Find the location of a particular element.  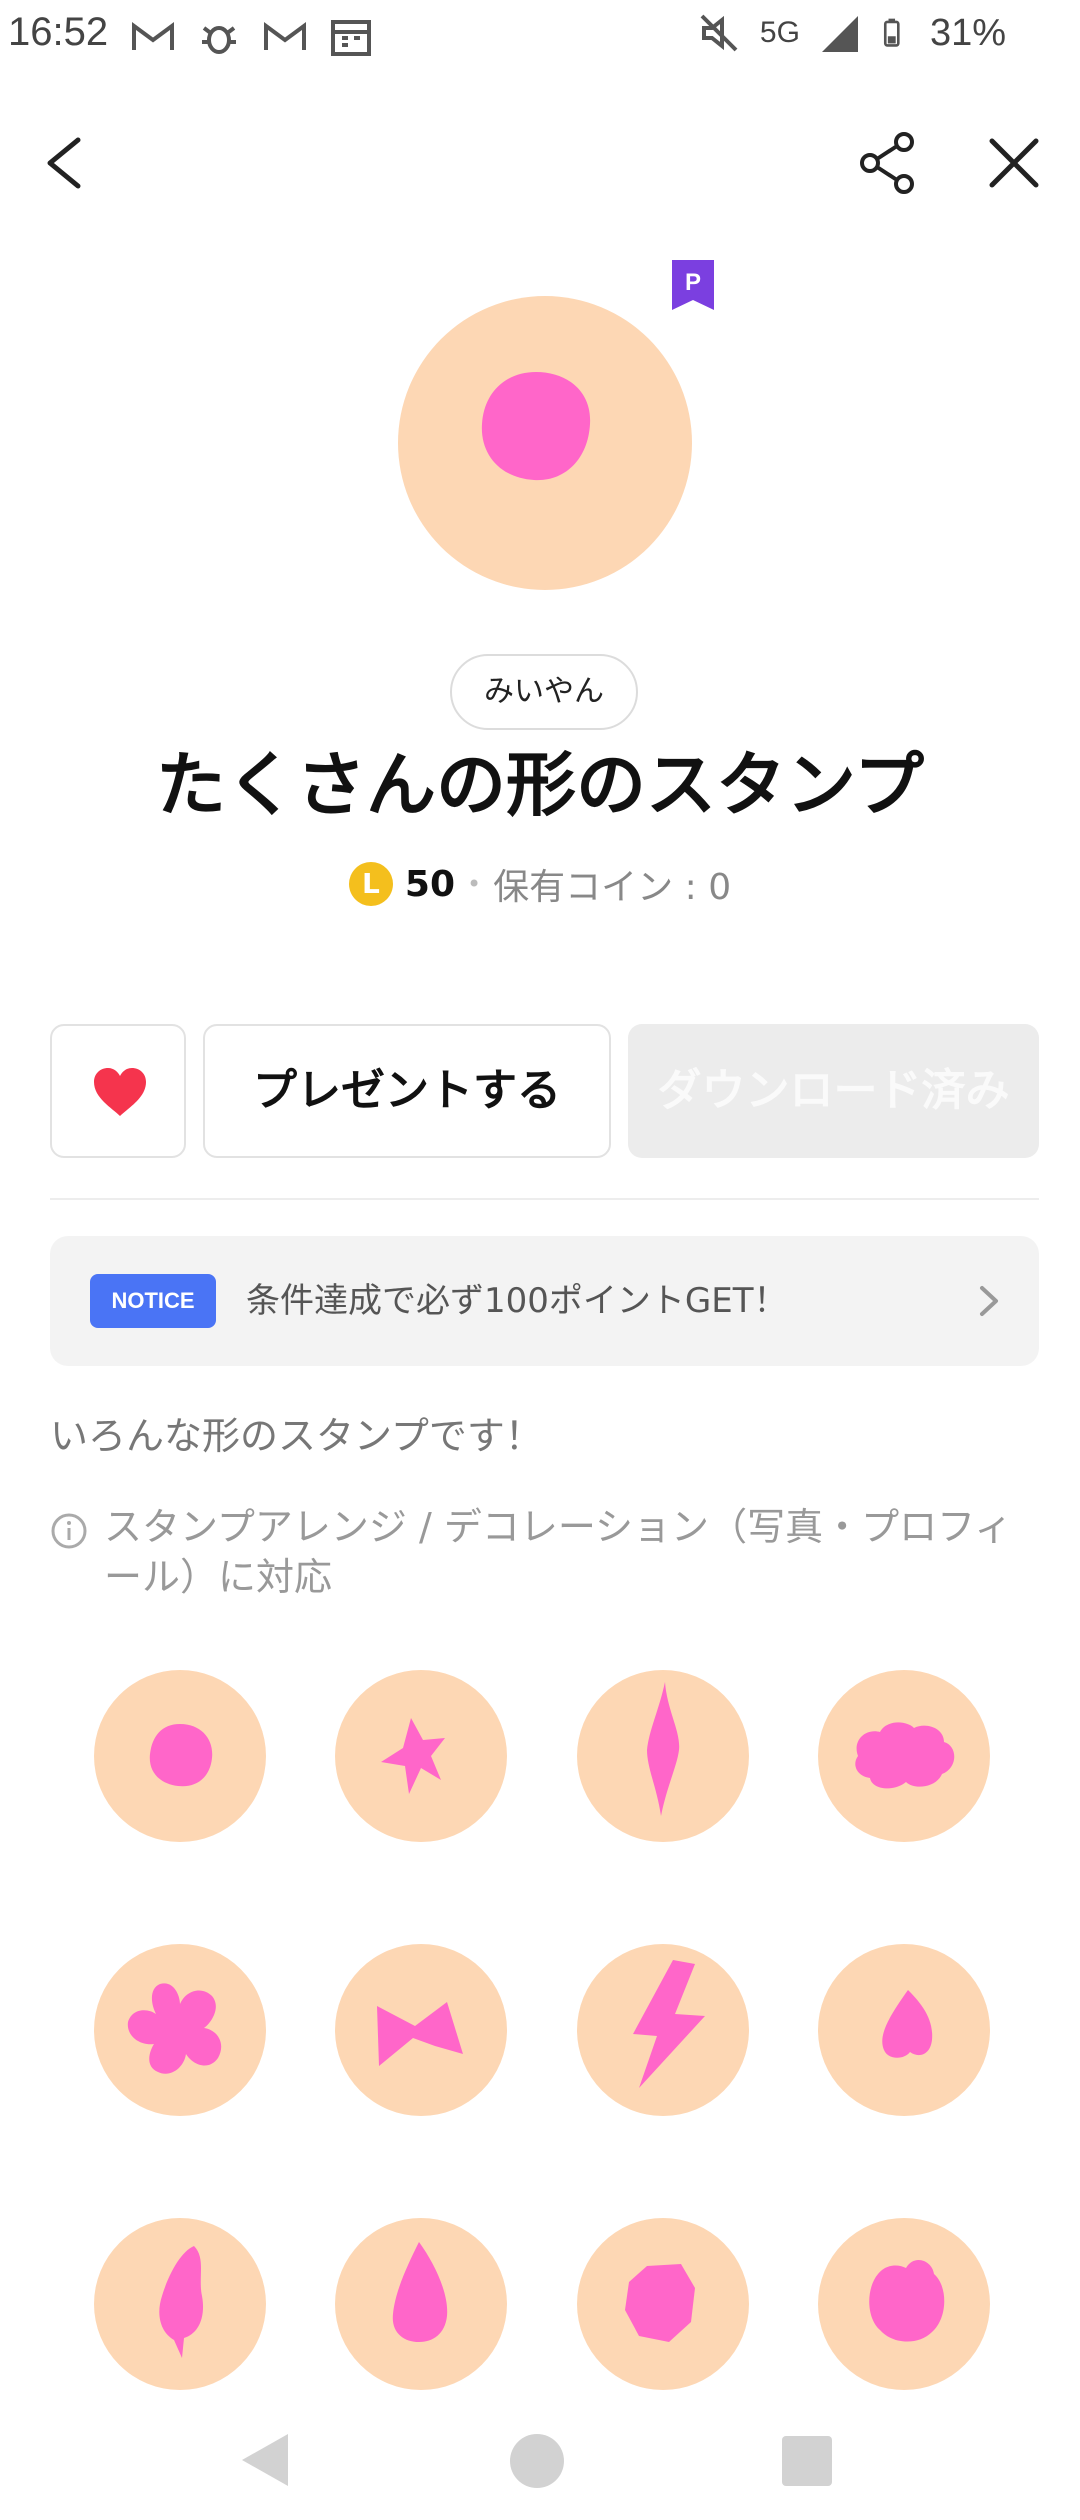

notice-text: 条件達成で必ず100ポイントGET！ is located at coordinates (517, 1301).